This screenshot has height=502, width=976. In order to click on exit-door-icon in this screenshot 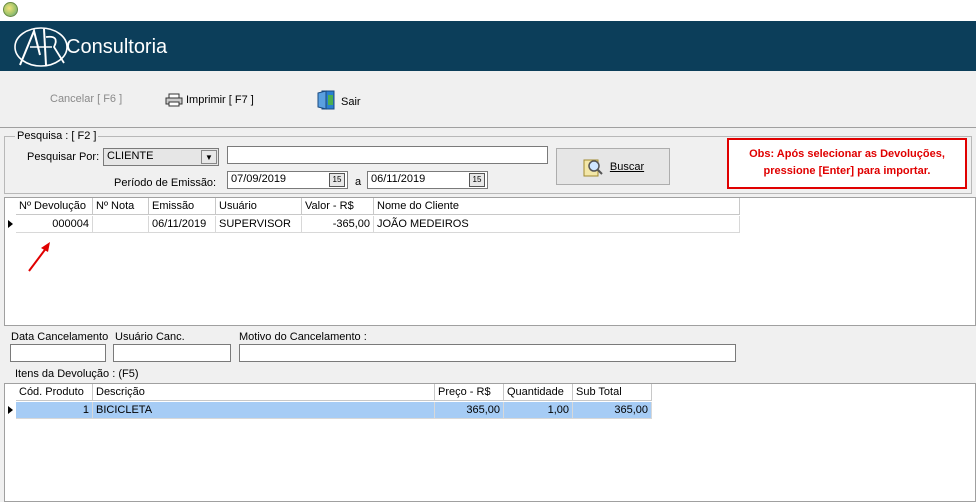, I will do `click(326, 100)`.